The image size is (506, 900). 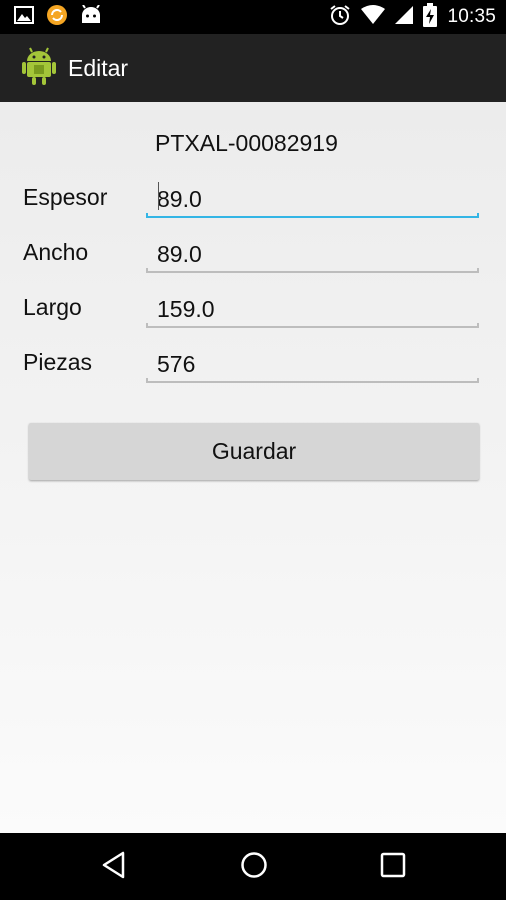 I want to click on piezas-underline, so click(x=312, y=380).